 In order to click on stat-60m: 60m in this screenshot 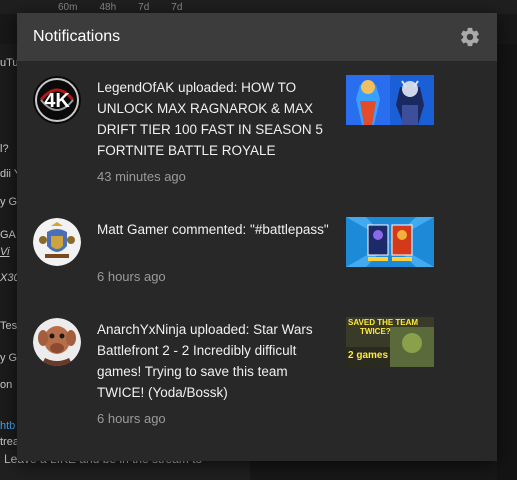, I will do `click(68, 7)`.